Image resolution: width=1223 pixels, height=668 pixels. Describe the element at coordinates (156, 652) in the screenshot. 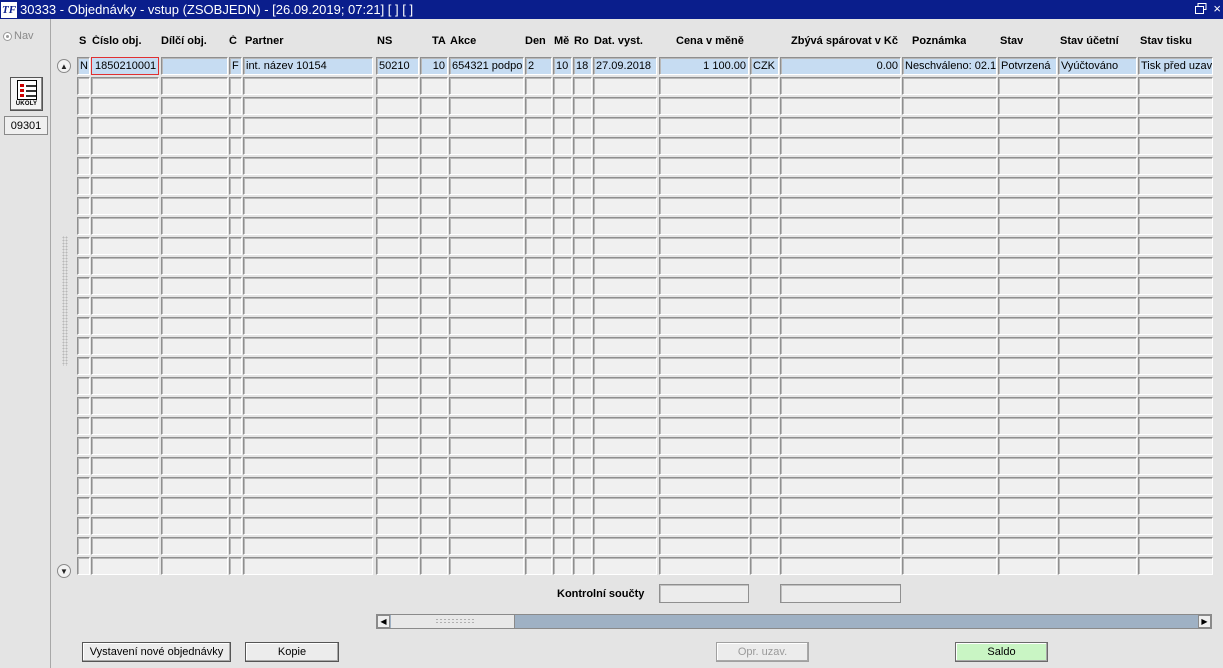

I see `new-order-button: Vystavení nové objednávky` at that location.